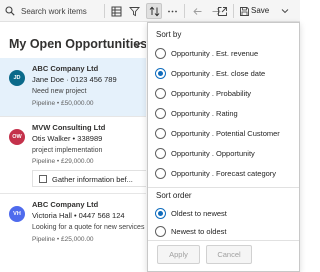  I want to click on sort-icon, so click(154, 11).